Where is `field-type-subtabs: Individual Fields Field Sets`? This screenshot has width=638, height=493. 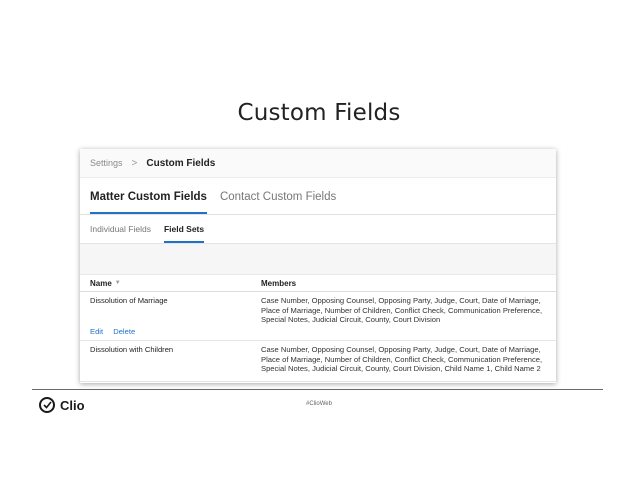
field-type-subtabs: Individual Fields Field Sets is located at coordinates (318, 229).